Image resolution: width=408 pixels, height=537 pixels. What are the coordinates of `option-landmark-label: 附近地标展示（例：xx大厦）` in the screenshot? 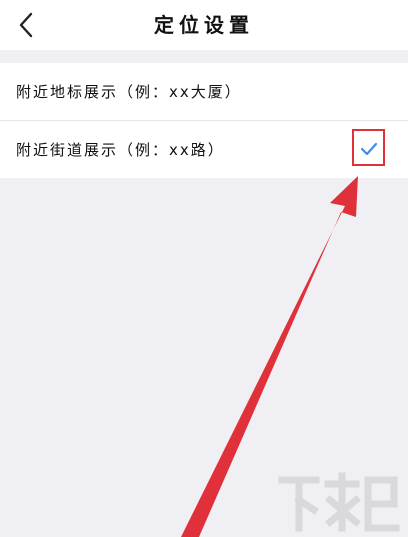 It's located at (129, 92).